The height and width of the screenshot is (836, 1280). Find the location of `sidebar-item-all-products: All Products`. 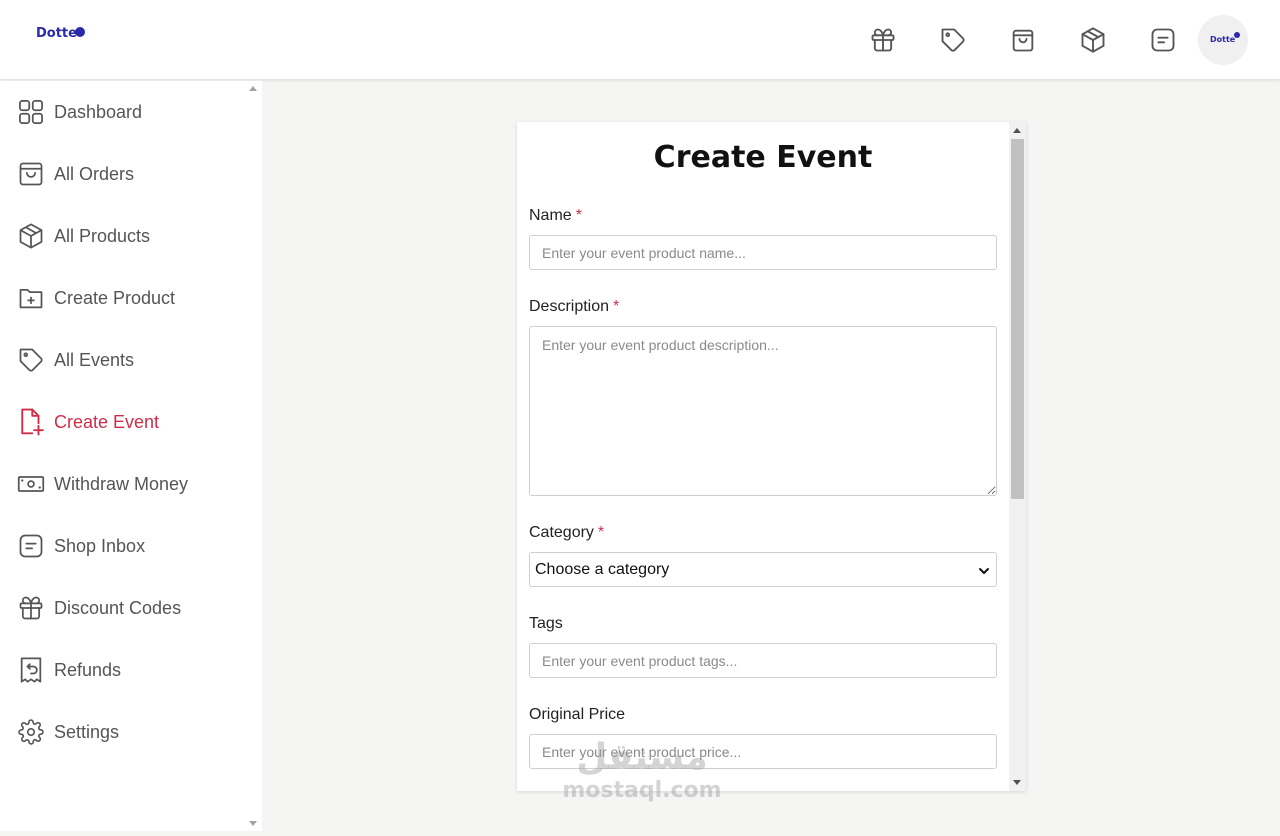

sidebar-item-all-products: All Products is located at coordinates (122, 236).